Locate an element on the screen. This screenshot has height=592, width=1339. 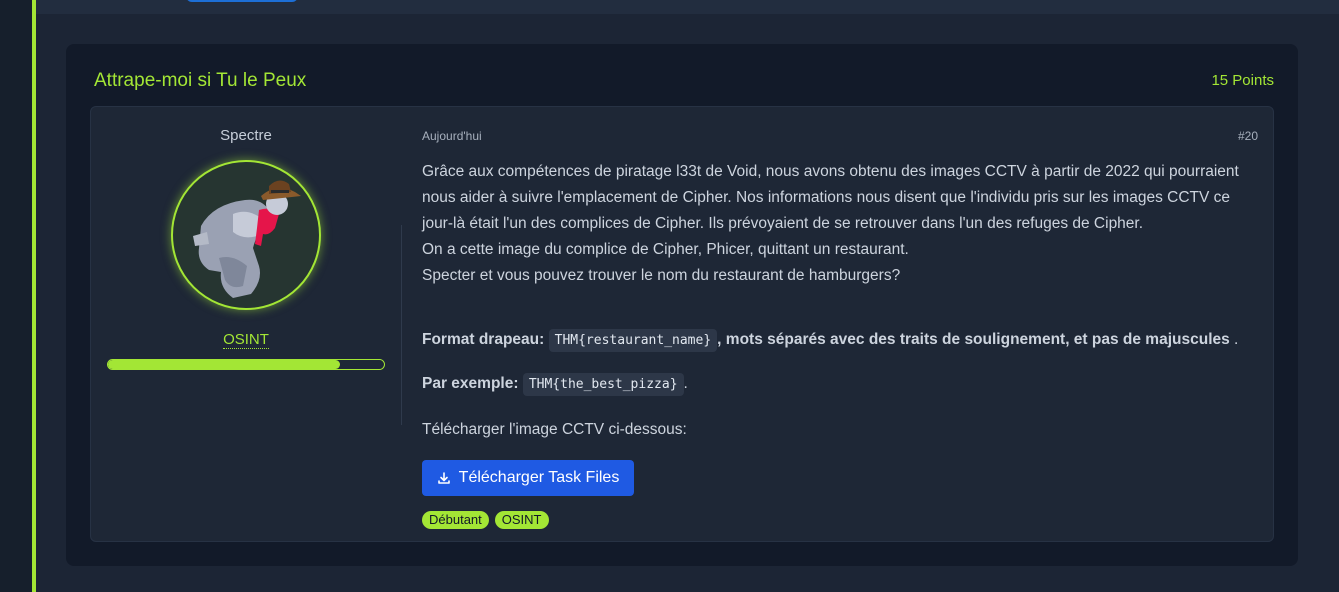
example-line: Par exemple: THM{the_best_pizza}. is located at coordinates (555, 384).